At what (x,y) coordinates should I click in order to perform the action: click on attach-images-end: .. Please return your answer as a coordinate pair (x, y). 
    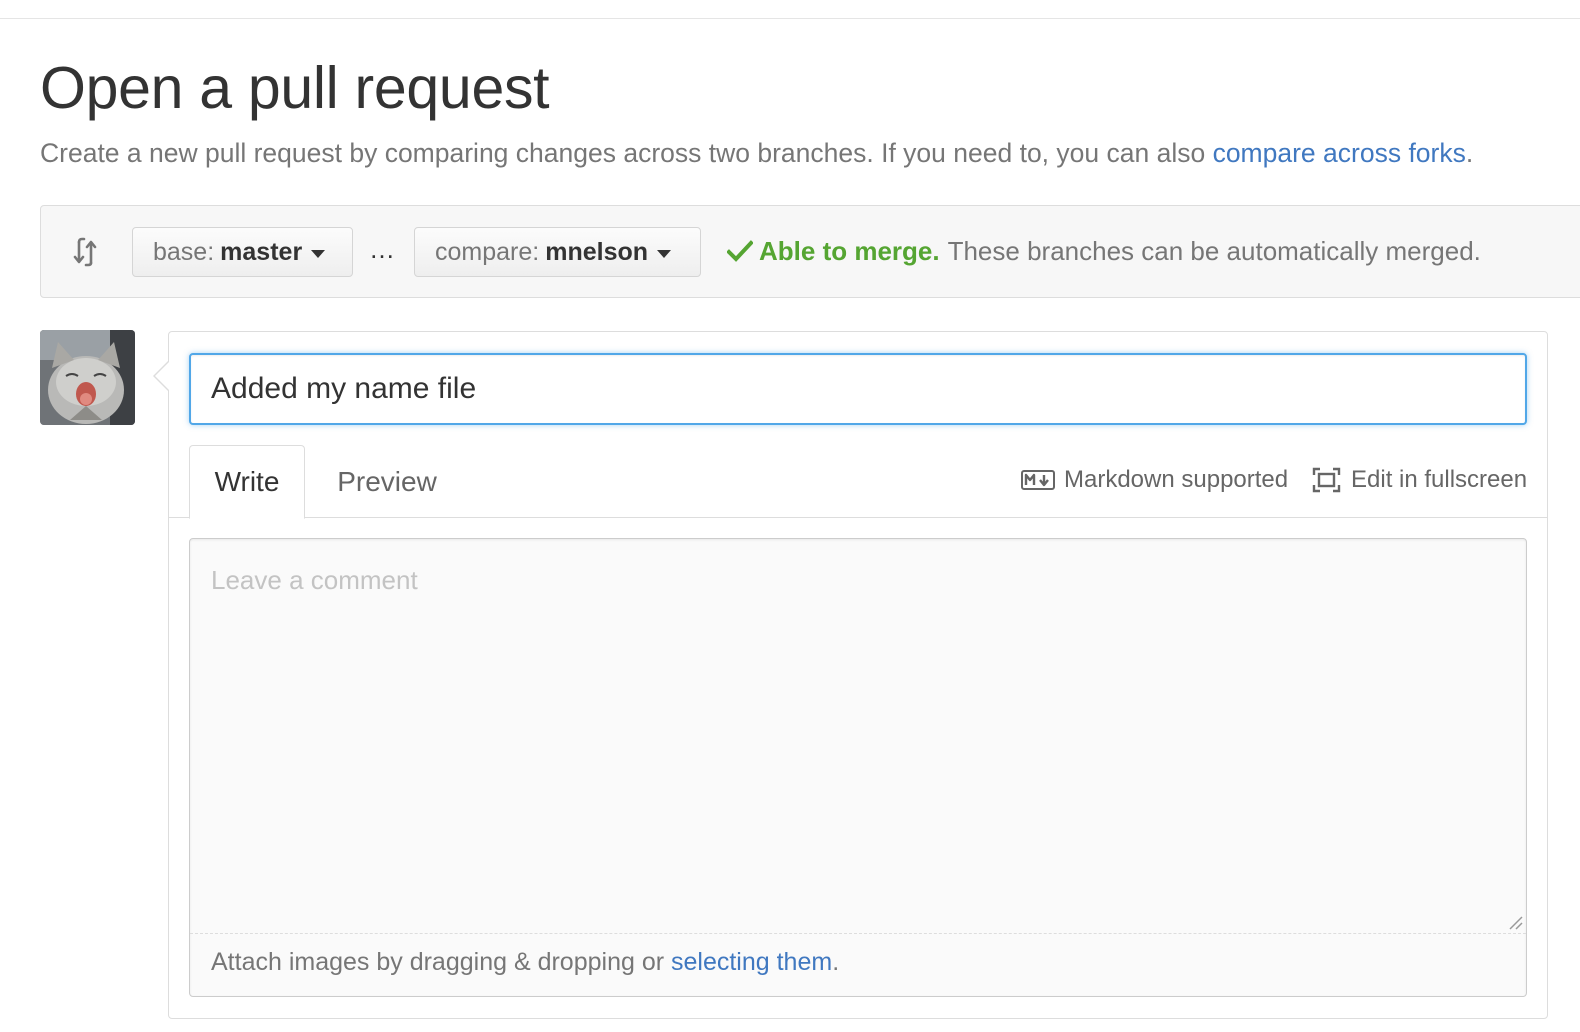
    Looking at the image, I should click on (836, 962).